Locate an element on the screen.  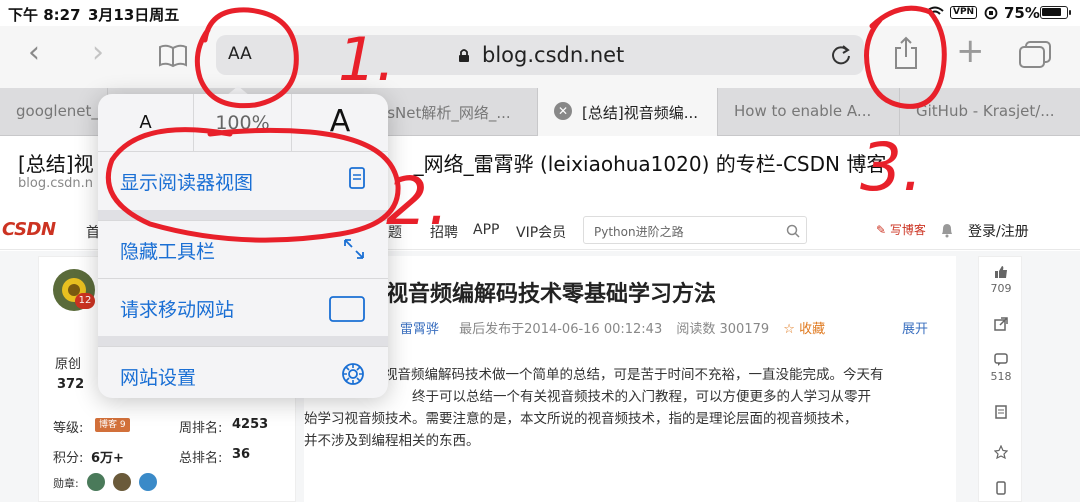
search-placeholder: Python进阶之路 is located at coordinates (639, 232).